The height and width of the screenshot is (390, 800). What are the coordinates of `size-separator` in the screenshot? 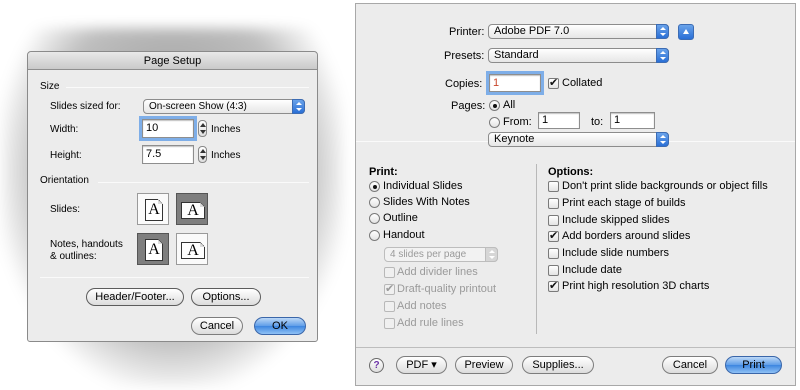 It's located at (187, 87).